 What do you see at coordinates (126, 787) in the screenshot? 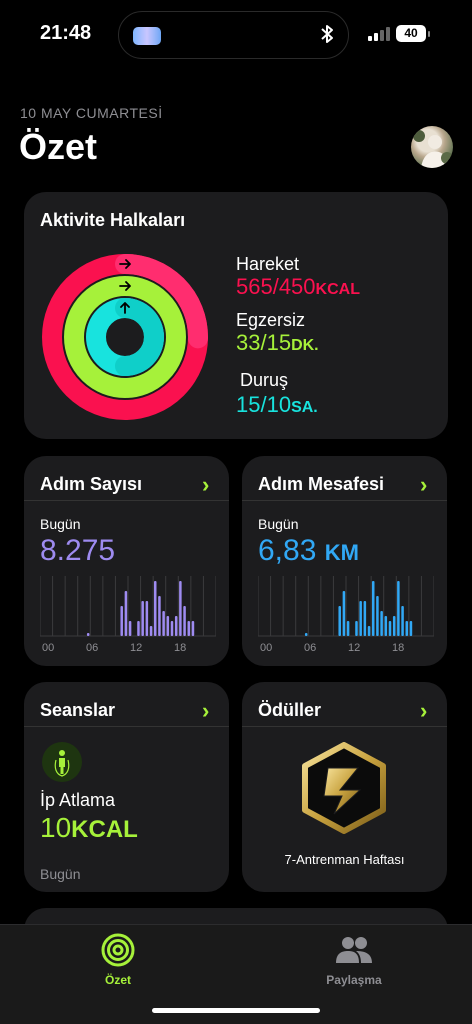
I see `sessions-card: Seanslar › İp Atlama 10KCAL Bugün` at bounding box center [126, 787].